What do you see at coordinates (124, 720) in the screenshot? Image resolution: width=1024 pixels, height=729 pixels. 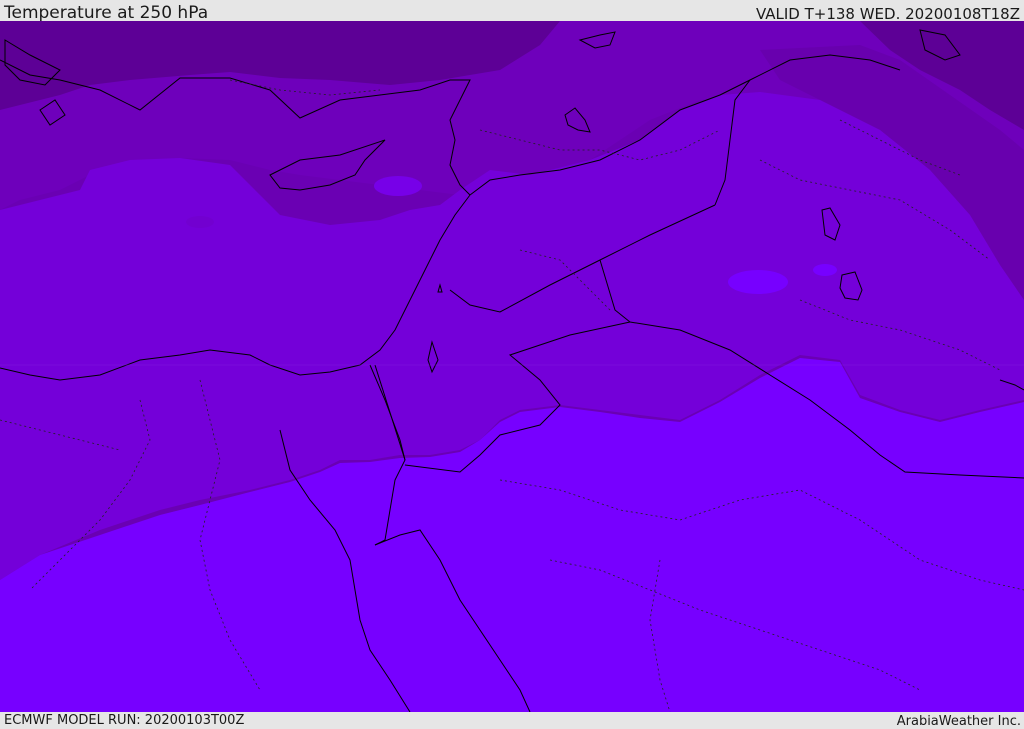 I see `model-run-label: ECMWF MODEL RUN: 20200103T00Z` at bounding box center [124, 720].